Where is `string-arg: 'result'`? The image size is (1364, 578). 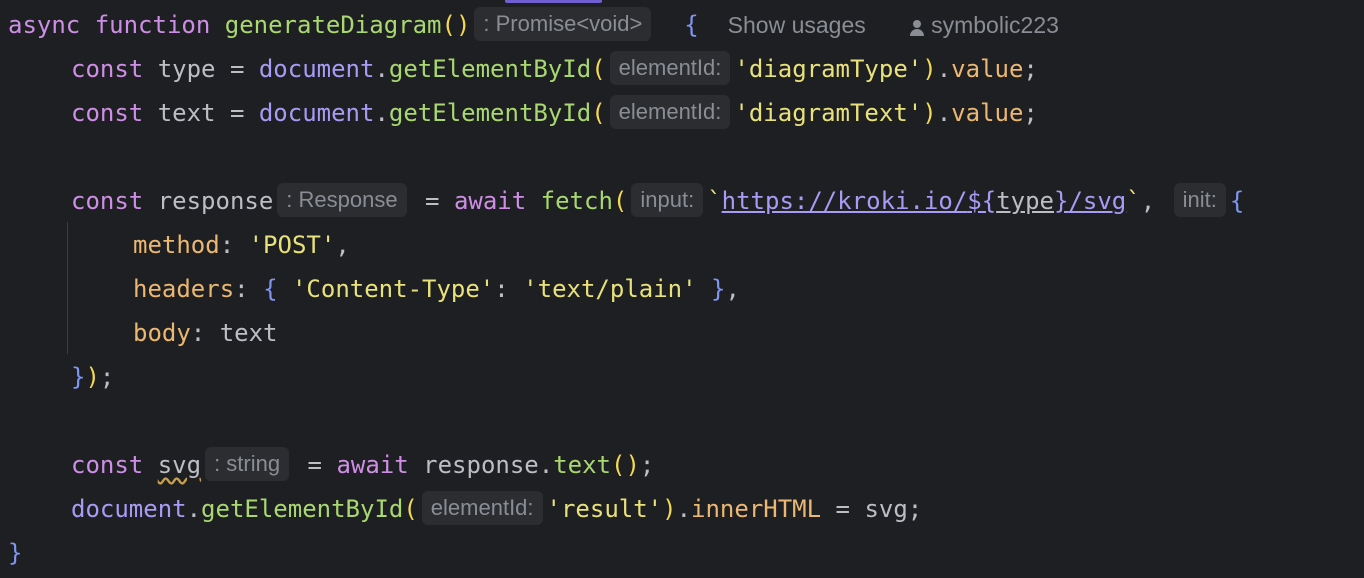 string-arg: 'result' is located at coordinates (604, 509).